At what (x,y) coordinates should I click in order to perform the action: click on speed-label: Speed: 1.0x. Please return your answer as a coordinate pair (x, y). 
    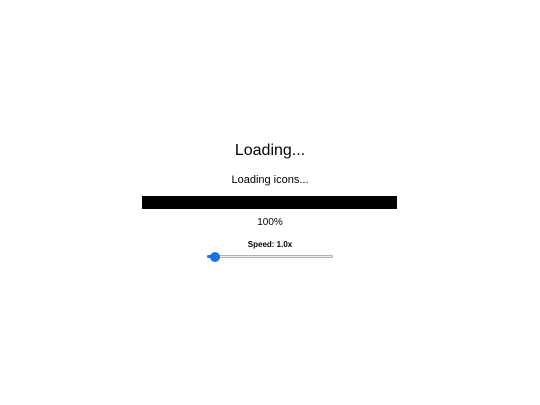
    Looking at the image, I should click on (270, 244).